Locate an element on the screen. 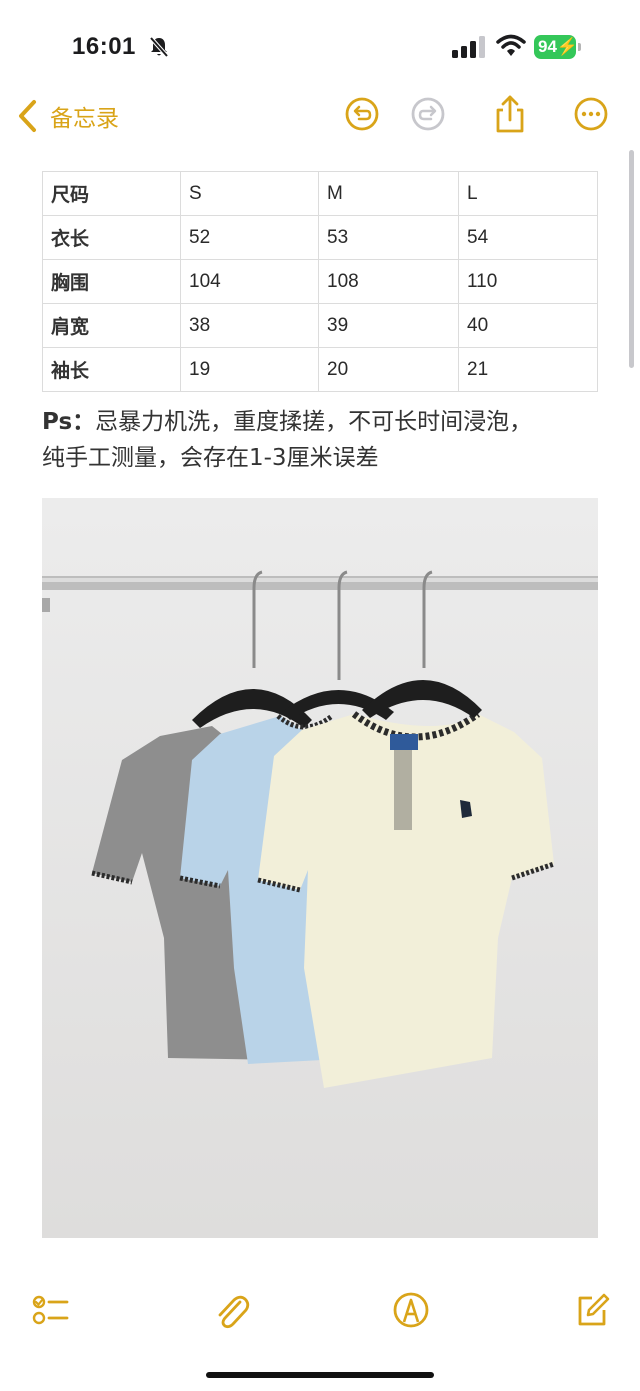 This screenshot has height=1391, width=640. table-cell: 21 is located at coordinates (528, 369).